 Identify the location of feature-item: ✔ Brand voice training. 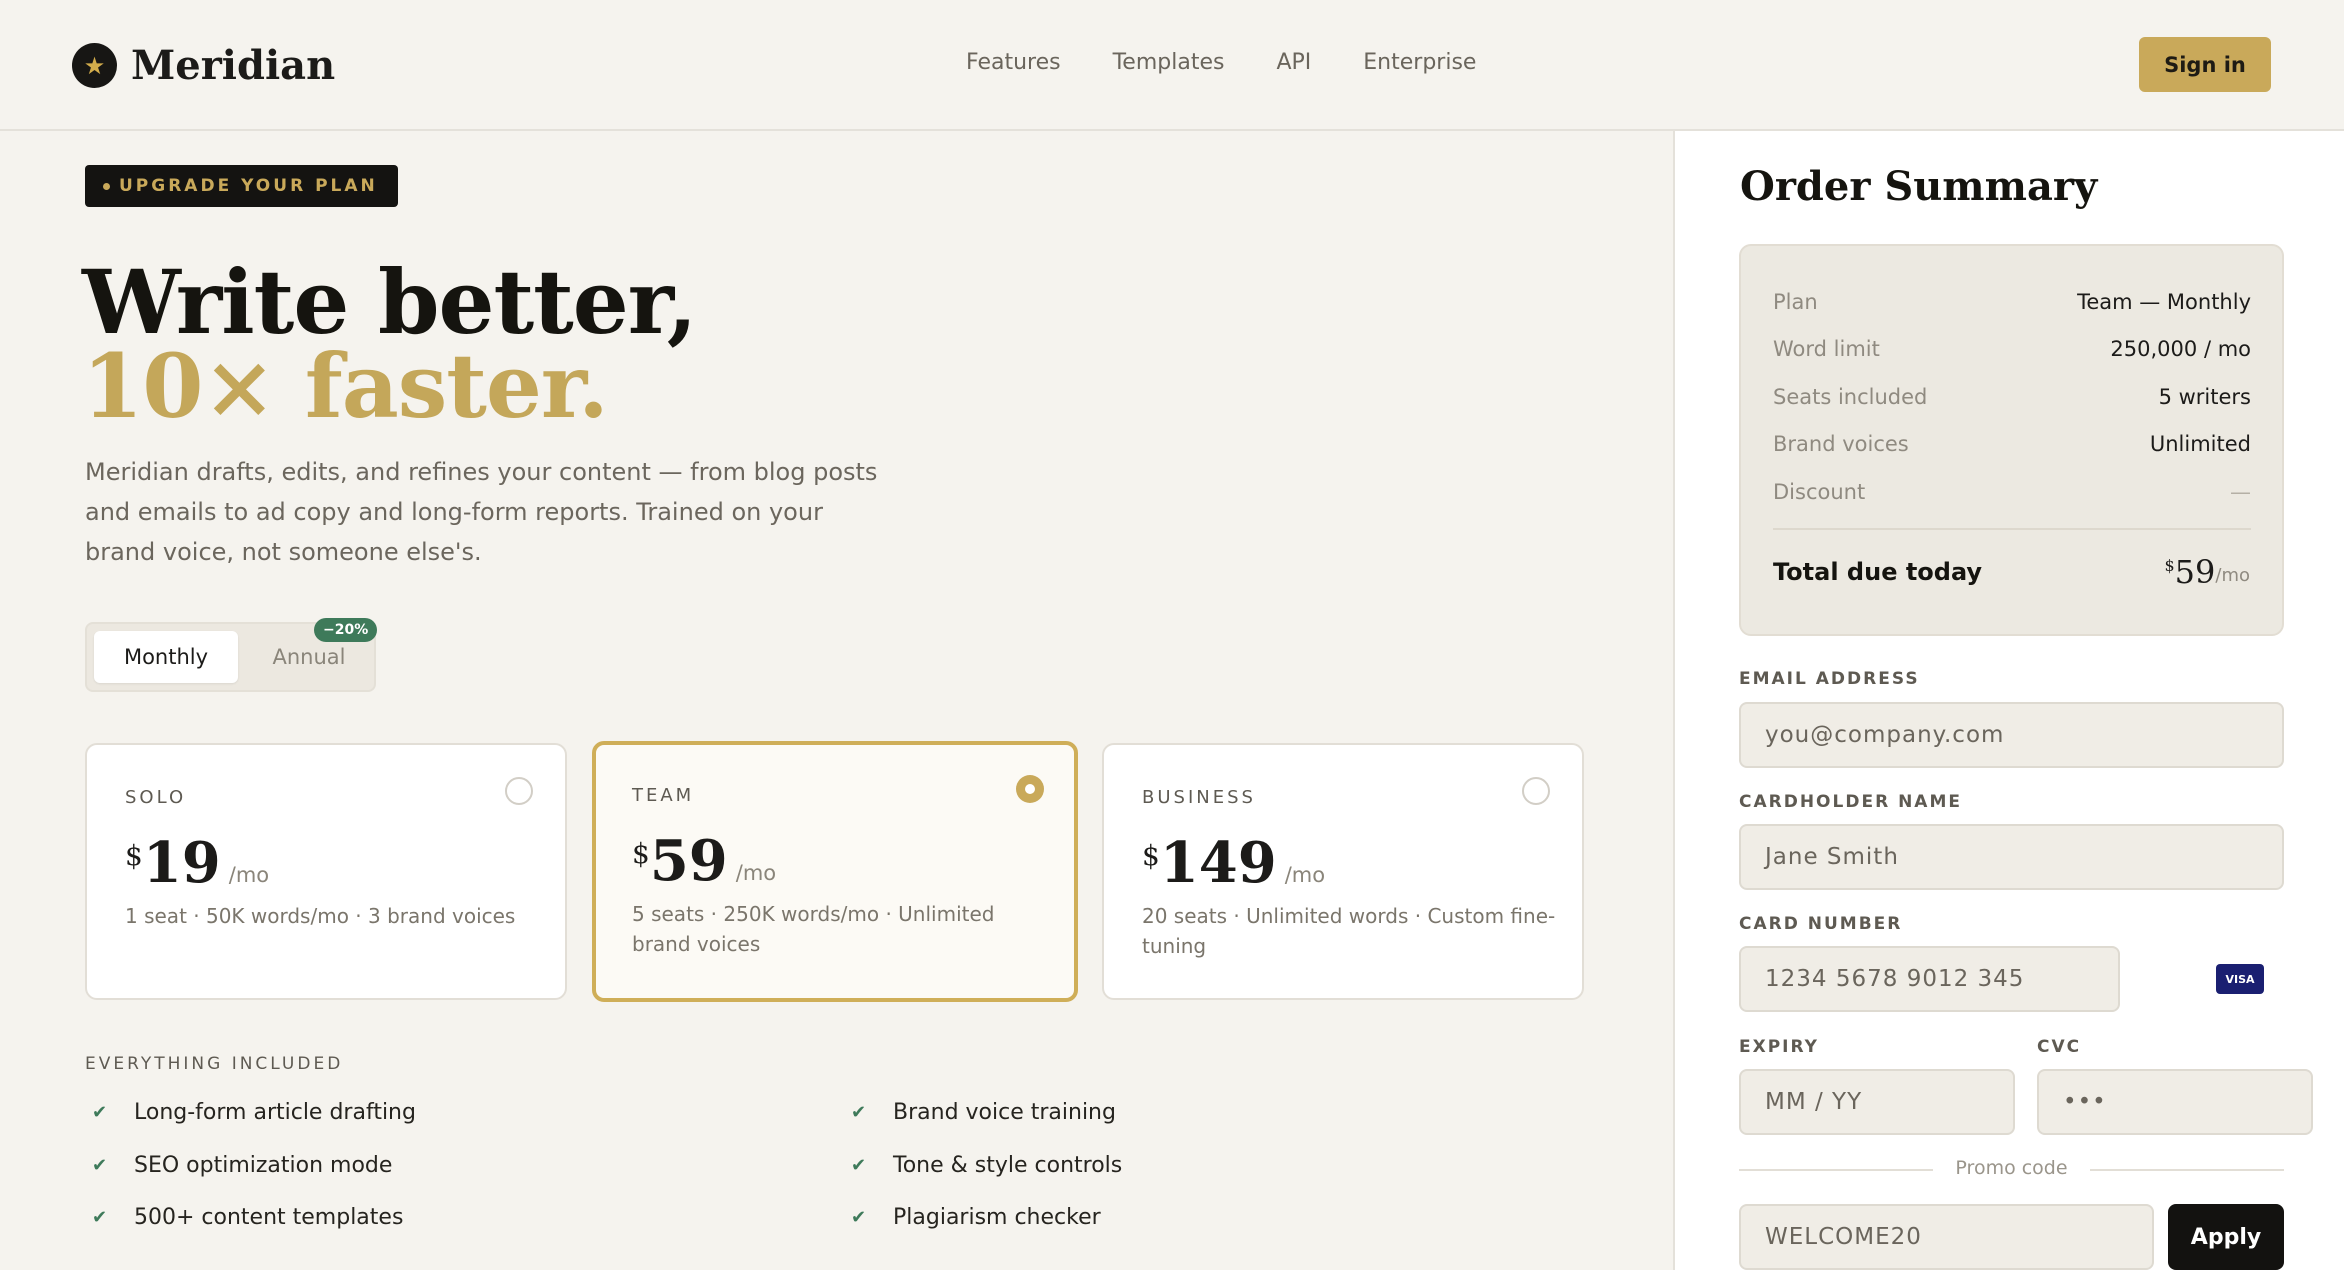
(983, 1112).